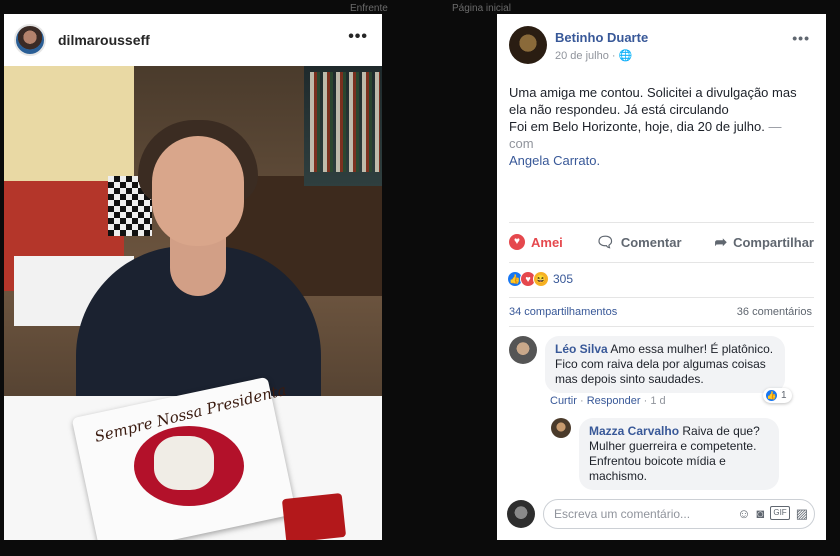 The width and height of the screenshot is (840, 556). What do you see at coordinates (774, 312) in the screenshot?
I see `comments-count: 36 comentários` at bounding box center [774, 312].